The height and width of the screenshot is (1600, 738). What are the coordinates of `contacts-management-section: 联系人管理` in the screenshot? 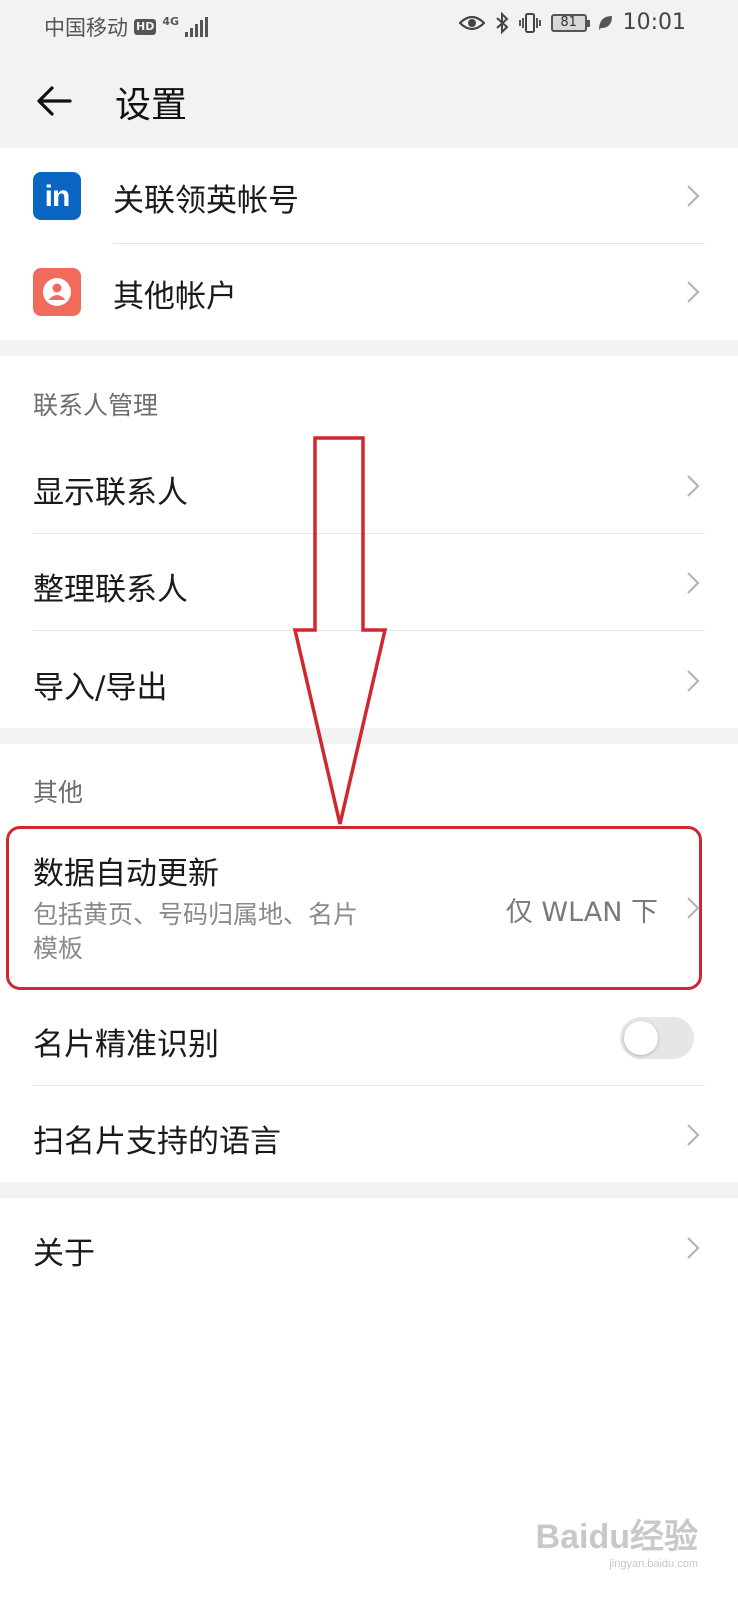 It's located at (369, 397).